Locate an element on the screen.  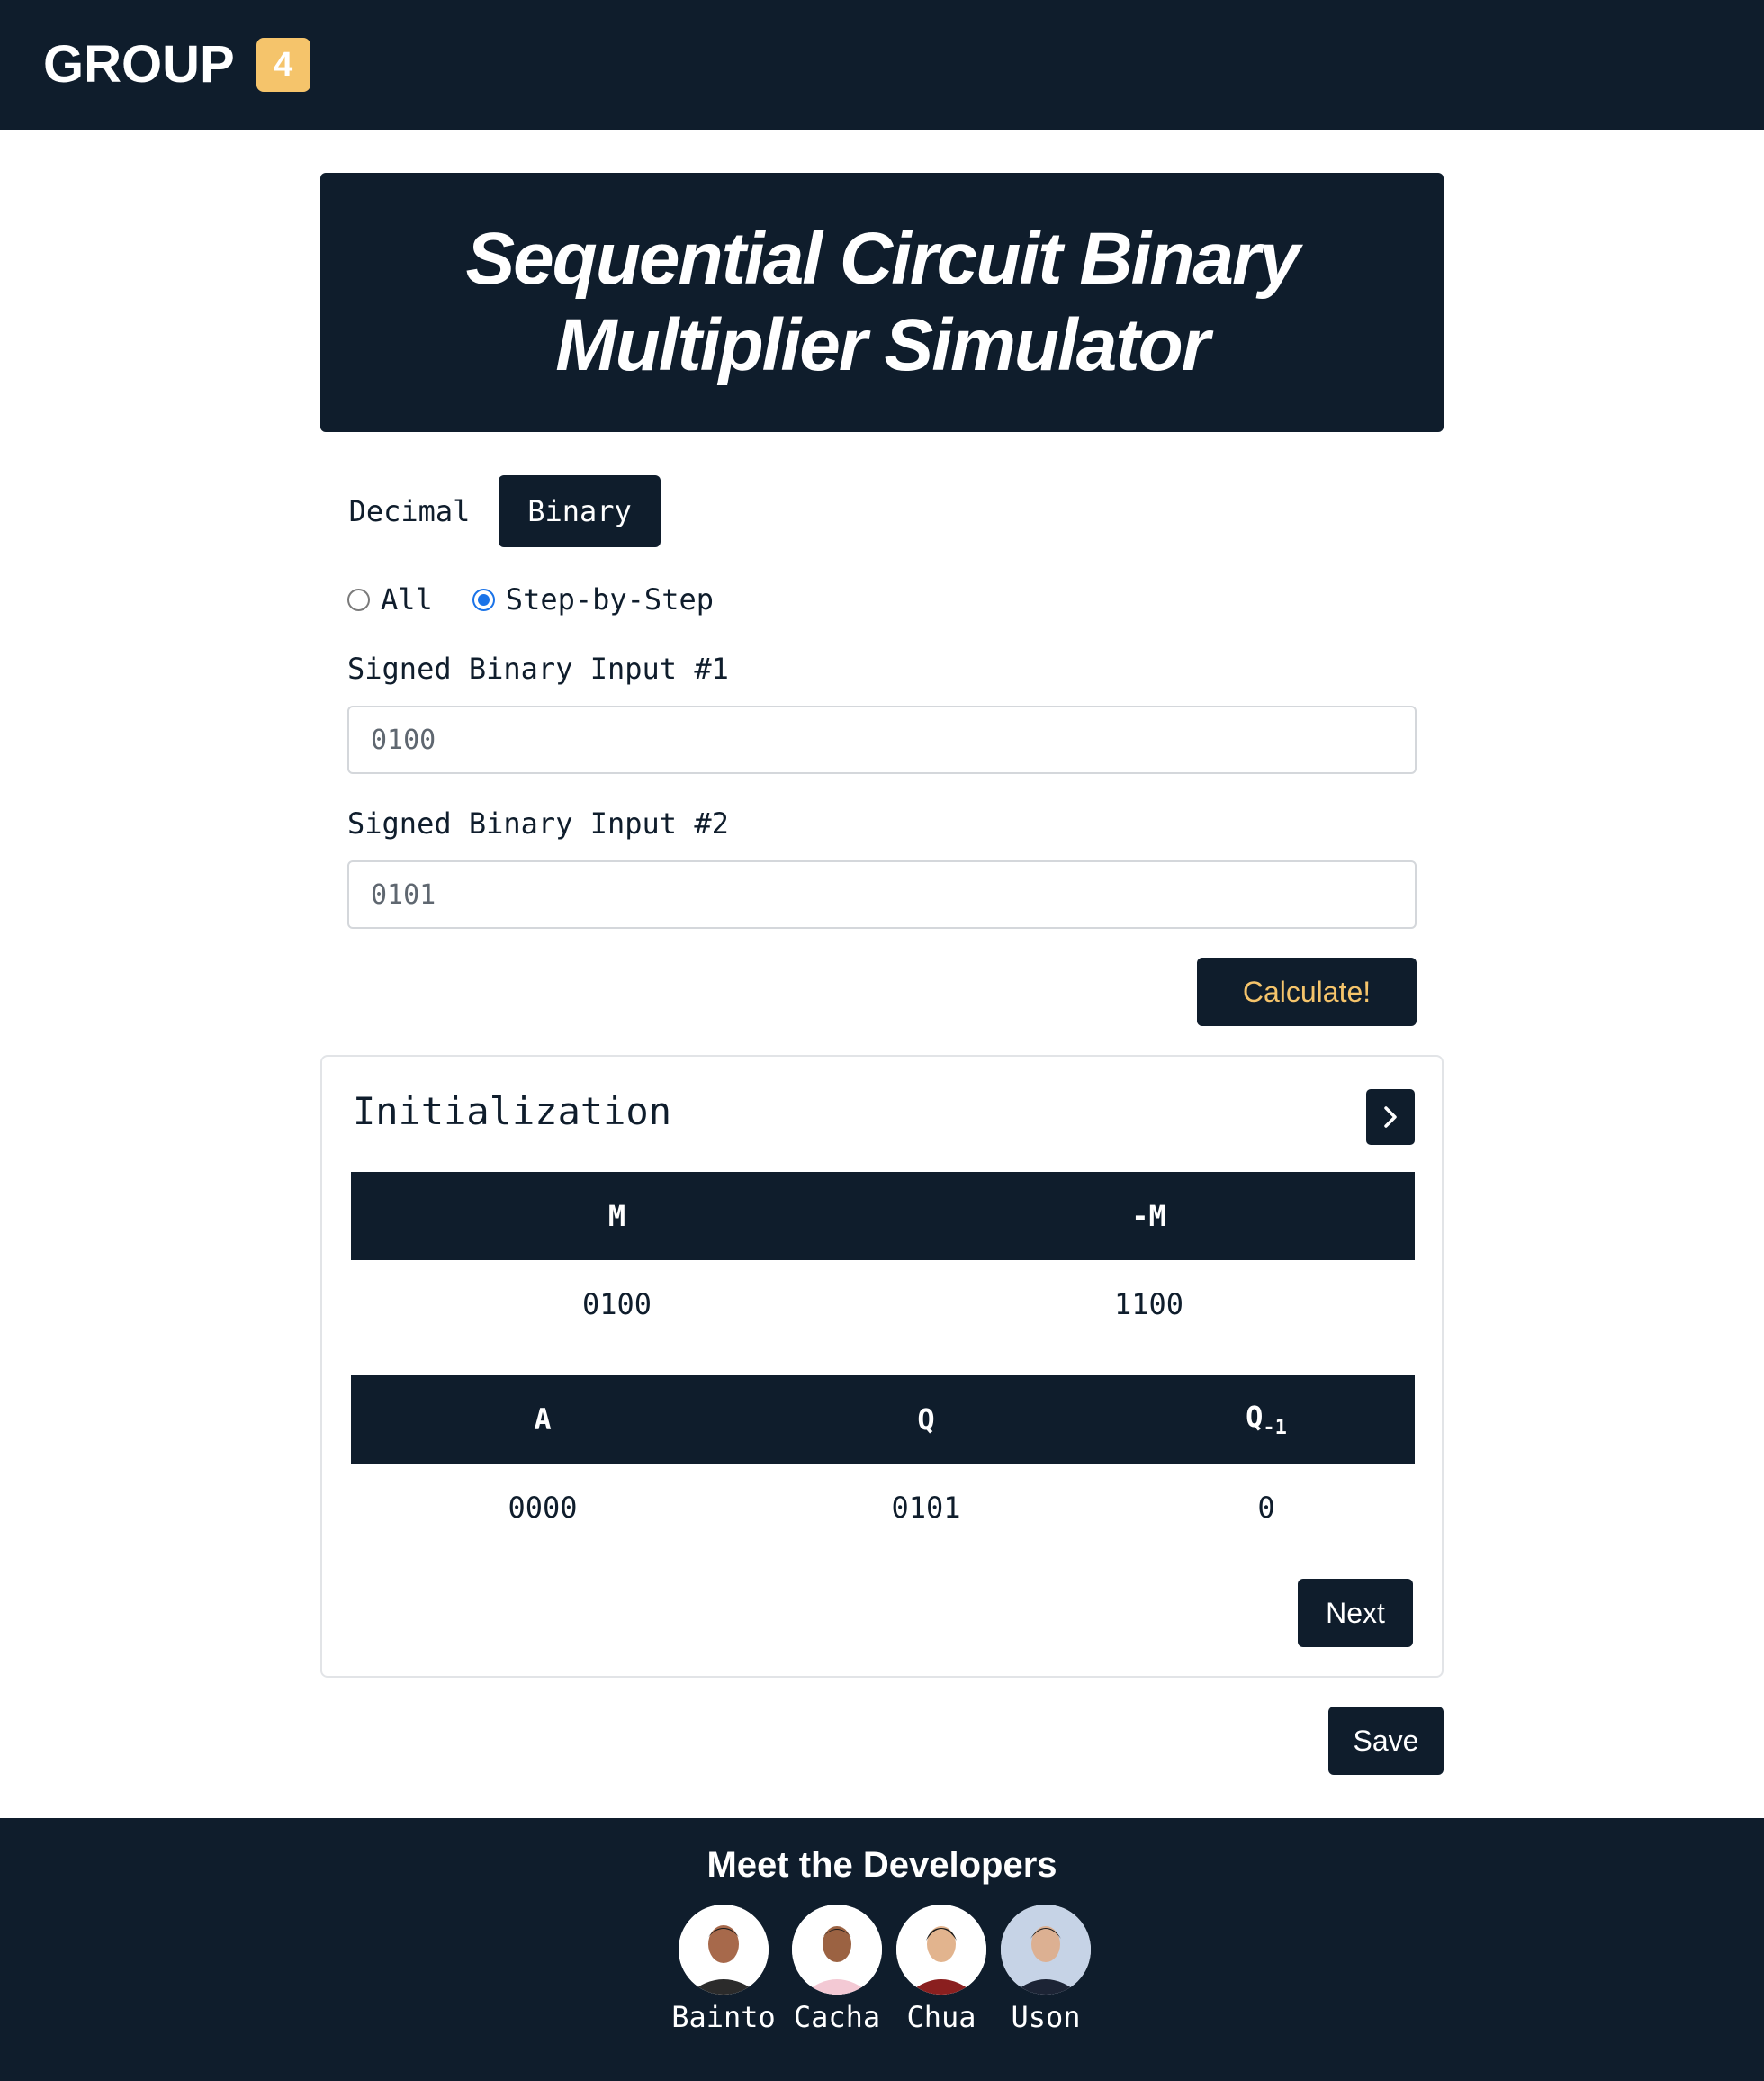
table-cell: 0101 is located at coordinates (926, 1508).